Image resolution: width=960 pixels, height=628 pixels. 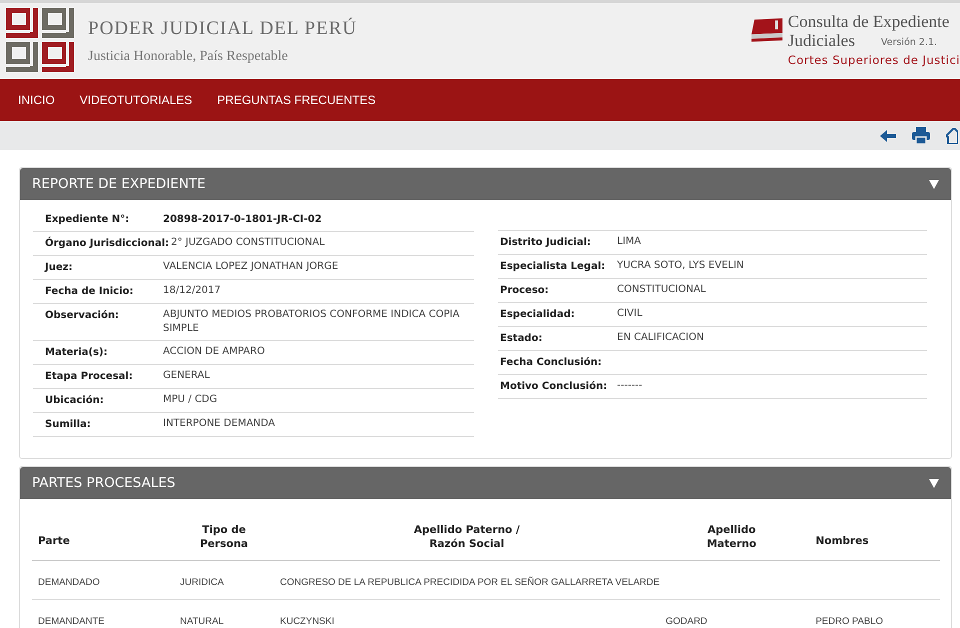 I want to click on field-label: Expediente N°:, so click(x=87, y=220).